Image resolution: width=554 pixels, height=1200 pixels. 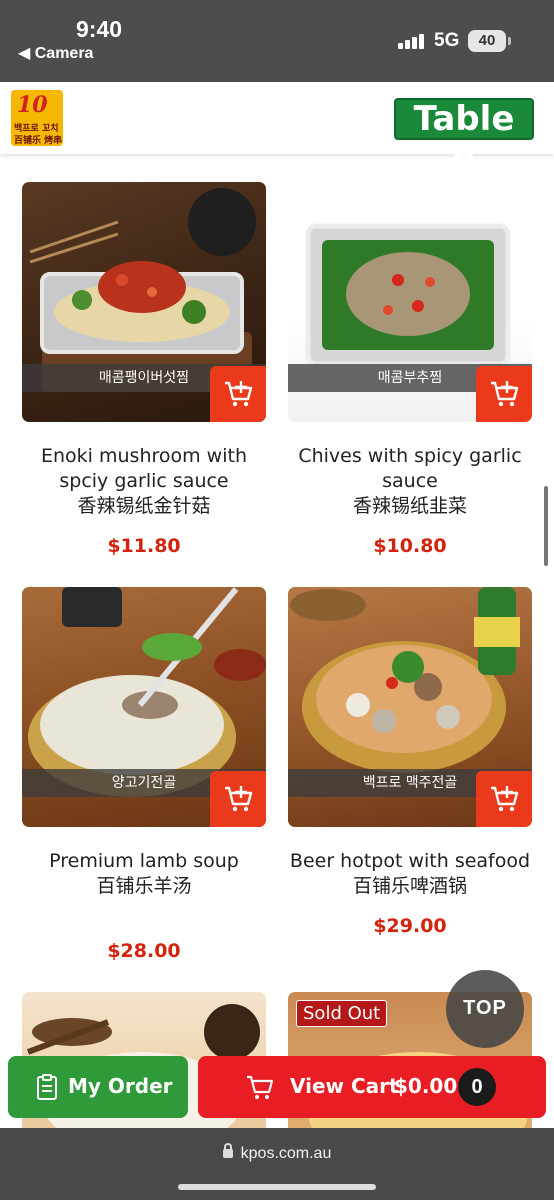 What do you see at coordinates (447, 40) in the screenshot?
I see `network-type: 5G` at bounding box center [447, 40].